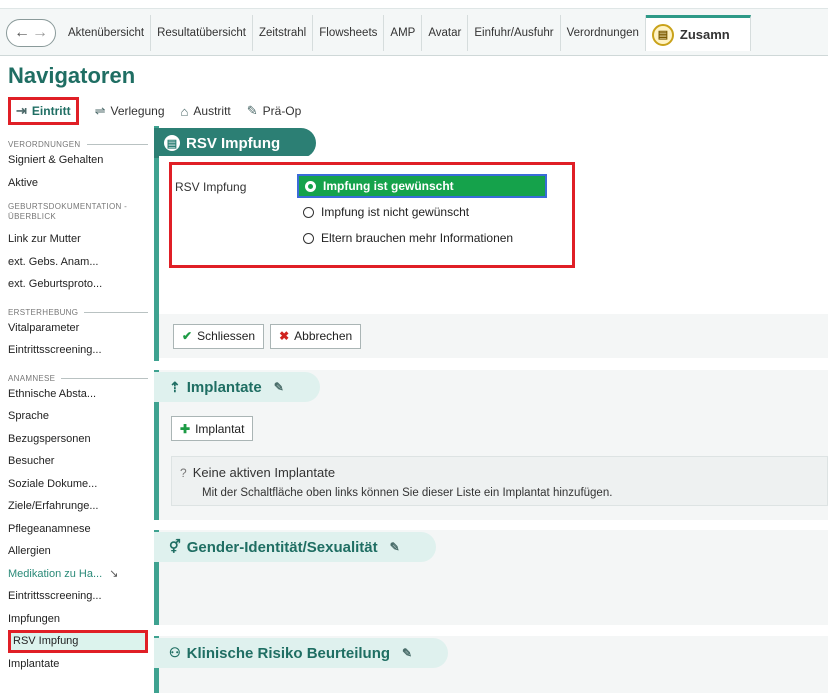  Describe the element at coordinates (183, 472) in the screenshot. I see `help-icon: ?` at that location.